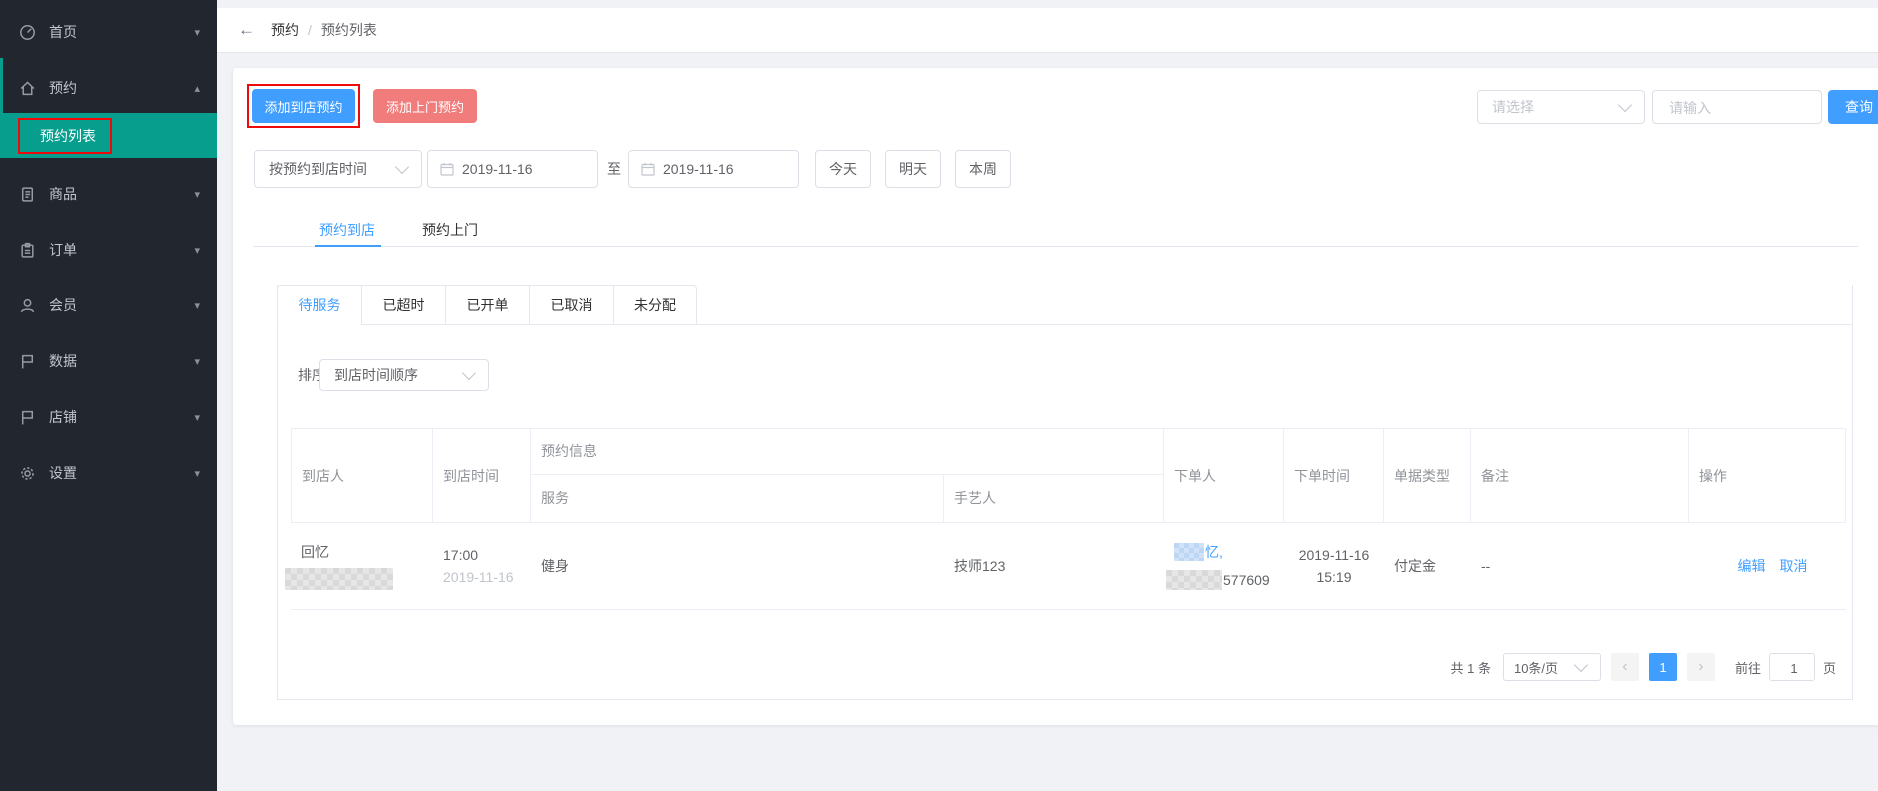  I want to click on gear-icon, so click(27, 473).